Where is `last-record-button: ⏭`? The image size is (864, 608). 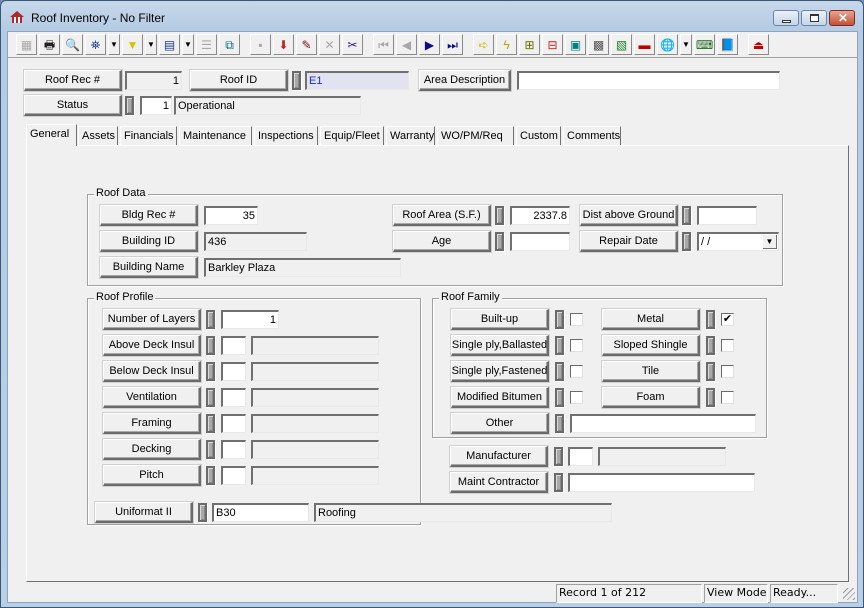 last-record-button: ⏭ is located at coordinates (452, 44).